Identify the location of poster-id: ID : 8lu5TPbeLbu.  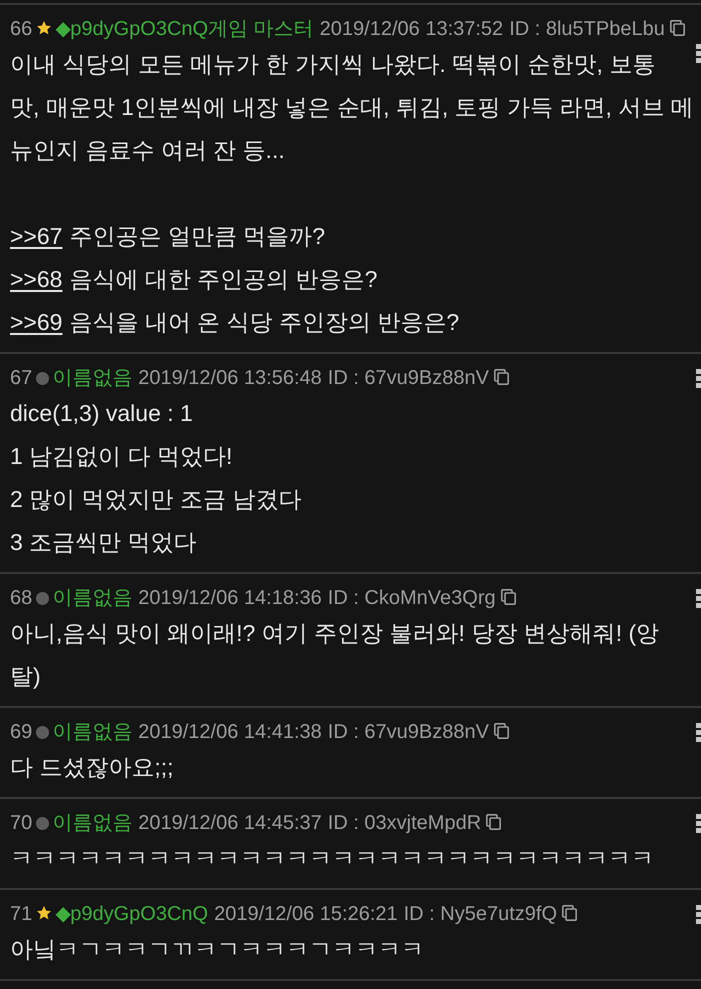
(587, 29).